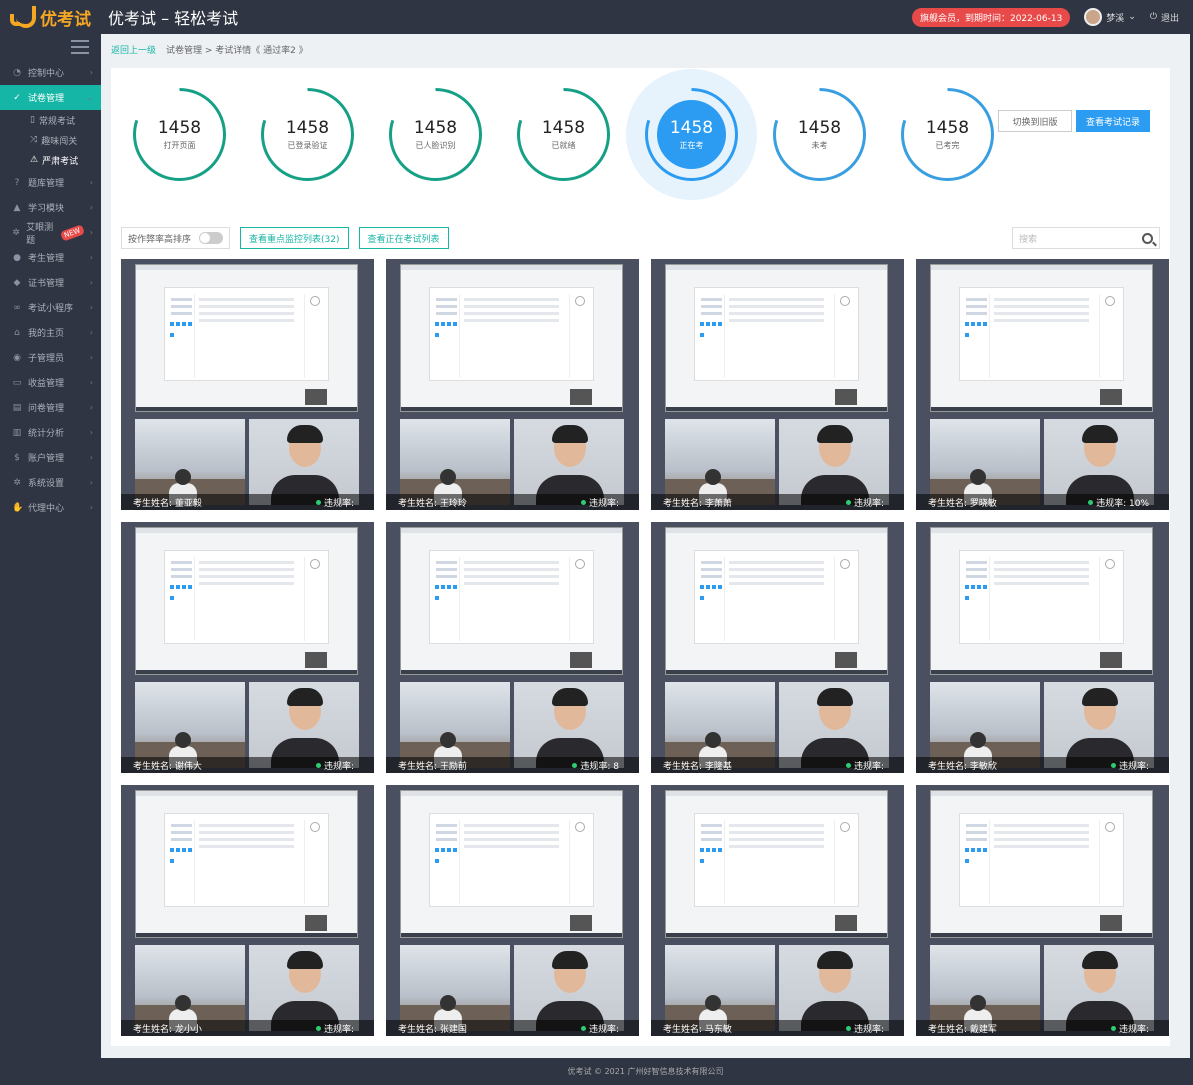 Image resolution: width=1193 pixels, height=1085 pixels. I want to click on candidate-card: 考生姓名: 龙小小 违规率:, so click(247, 910).